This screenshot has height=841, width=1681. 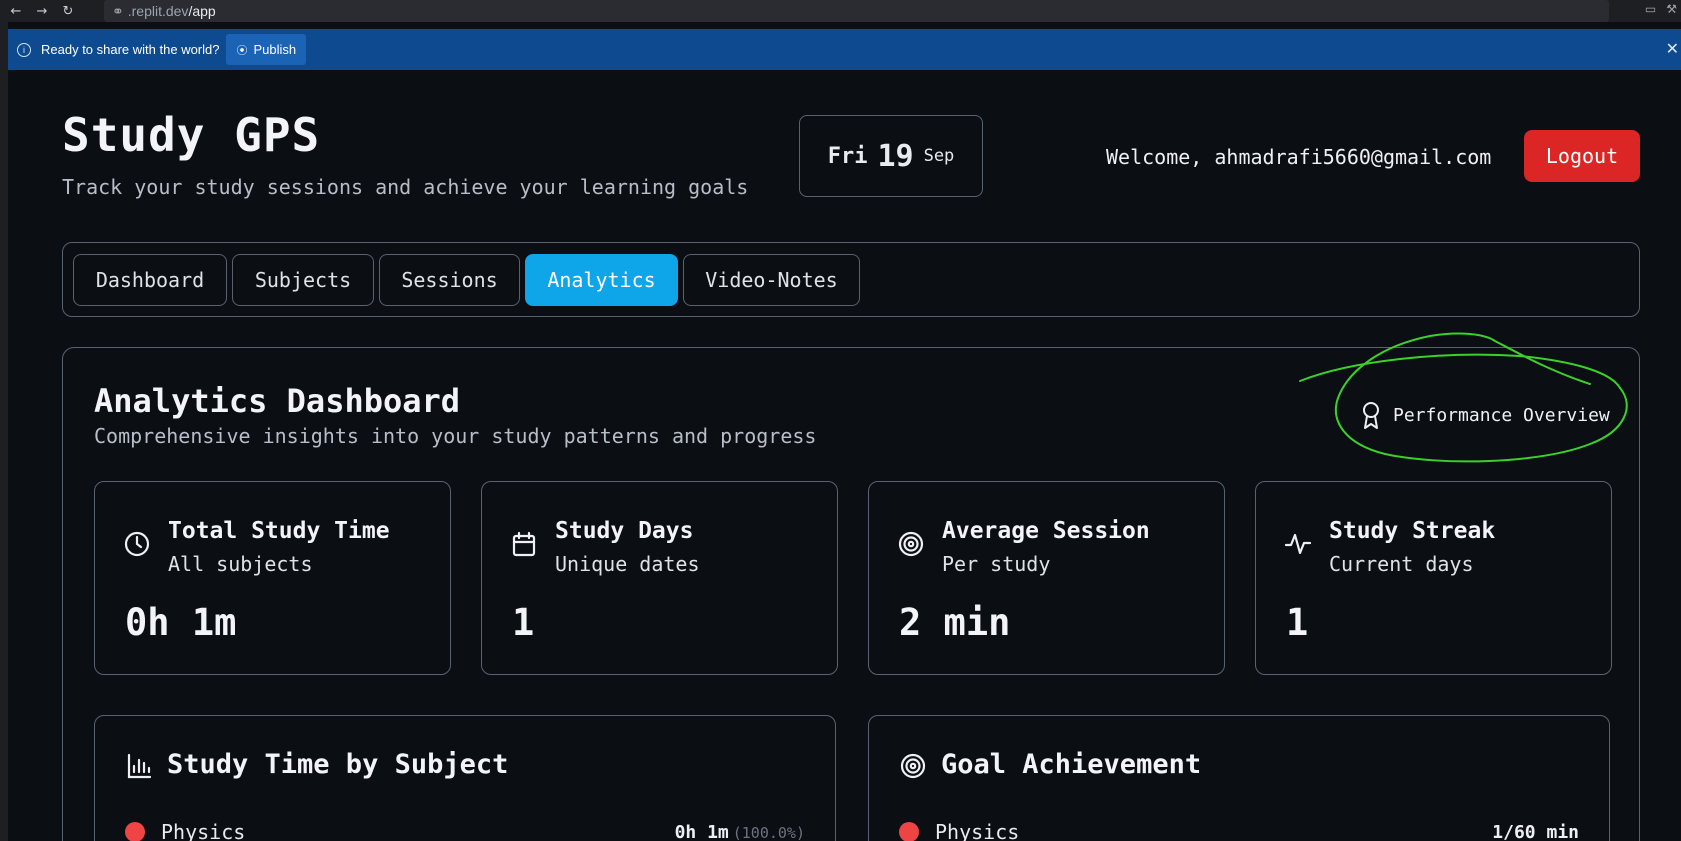 What do you see at coordinates (1046, 531) in the screenshot?
I see `stat-title: Average Session` at bounding box center [1046, 531].